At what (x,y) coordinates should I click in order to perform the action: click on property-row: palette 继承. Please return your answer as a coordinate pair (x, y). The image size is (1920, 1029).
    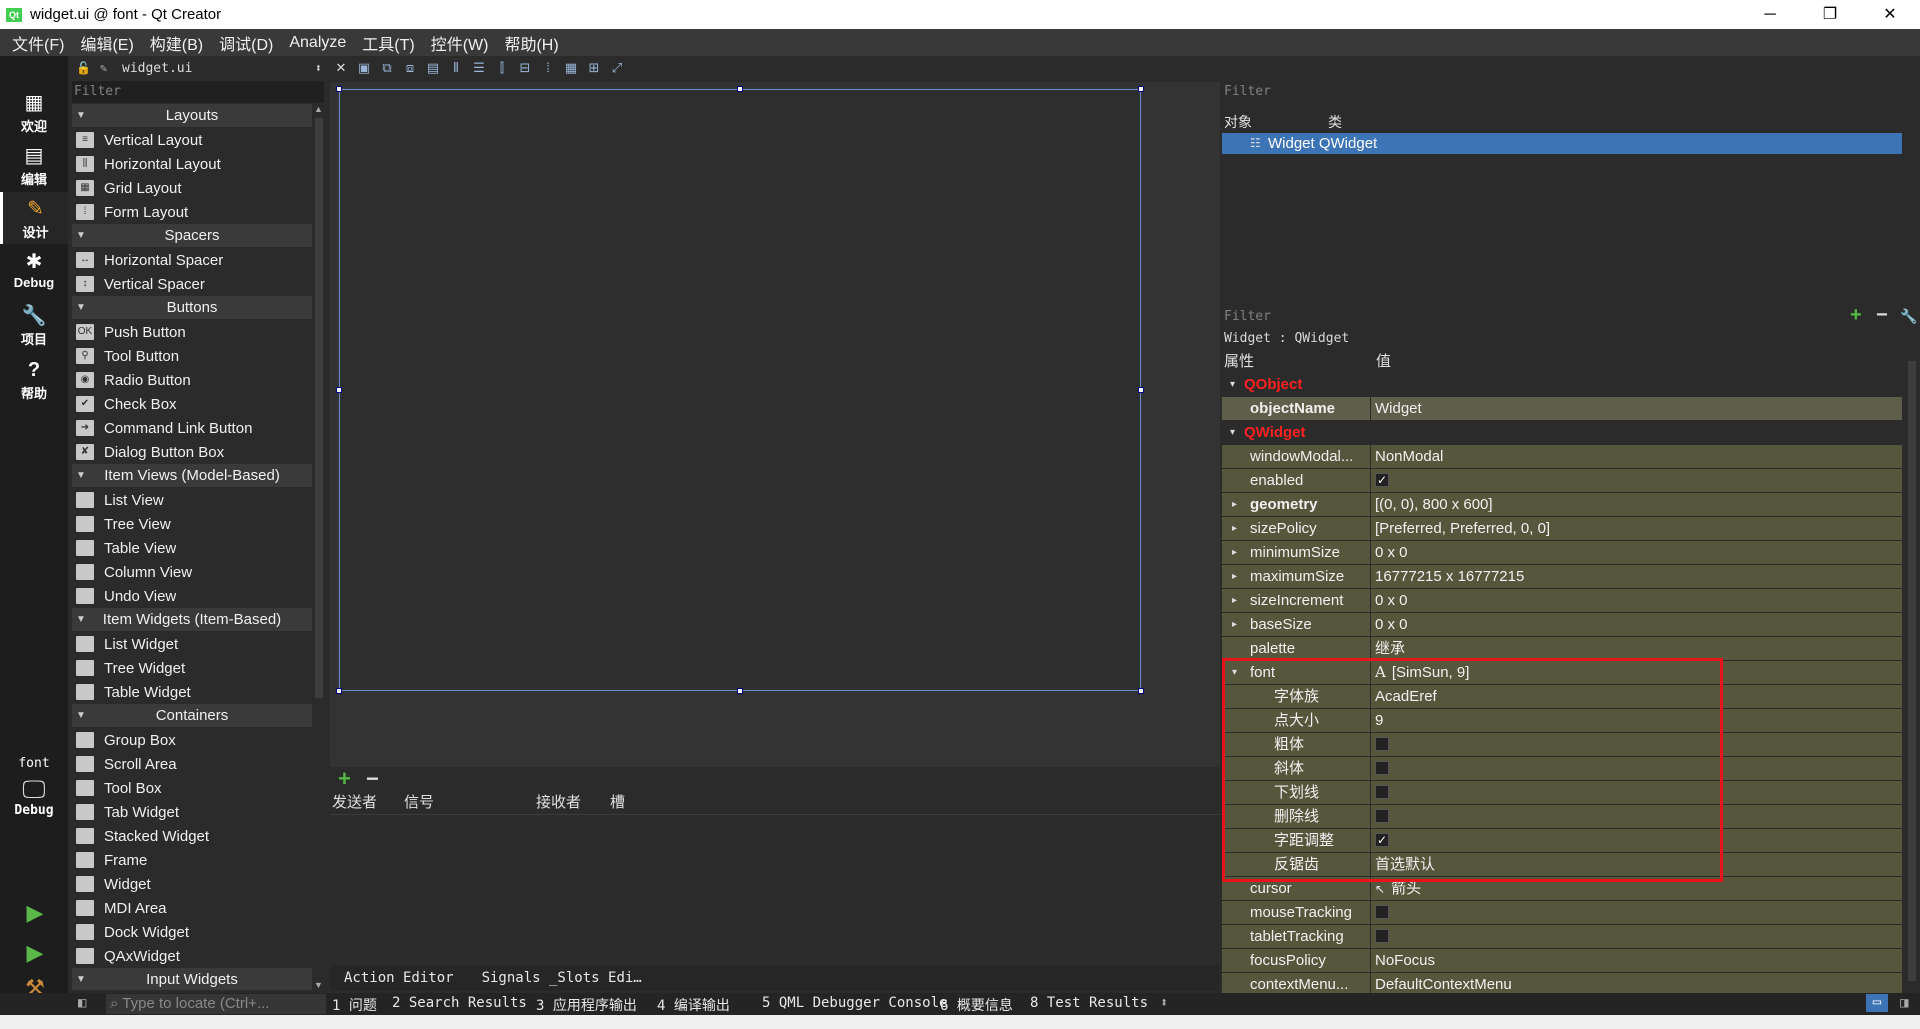
    Looking at the image, I should click on (1562, 649).